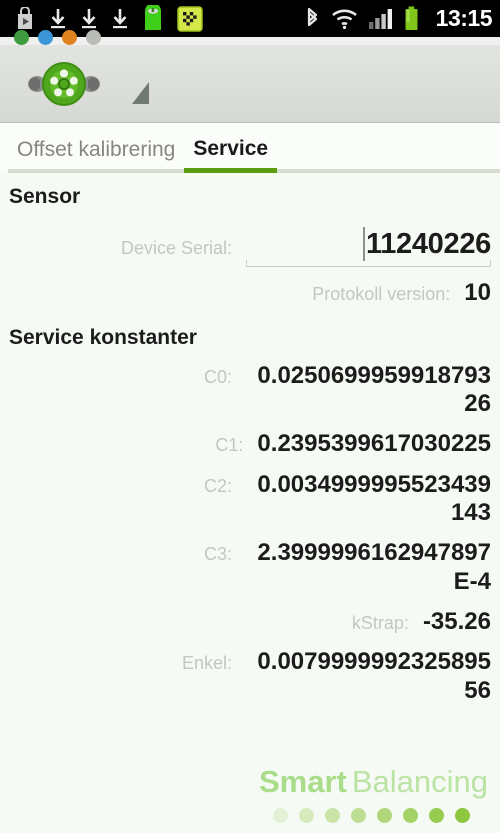 The height and width of the screenshot is (833, 500). What do you see at coordinates (217, 554) in the screenshot?
I see `label-constant-c3: C3:` at bounding box center [217, 554].